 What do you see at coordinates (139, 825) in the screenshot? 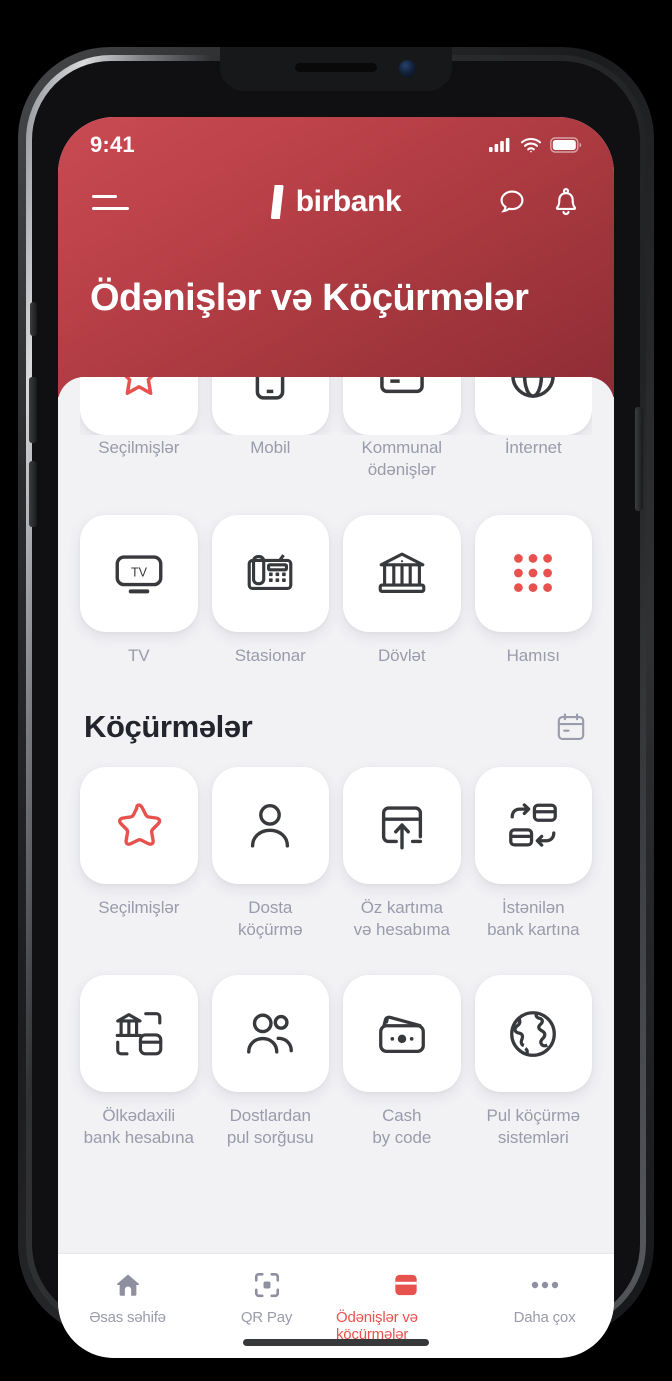
I see `star-outline-icon` at bounding box center [139, 825].